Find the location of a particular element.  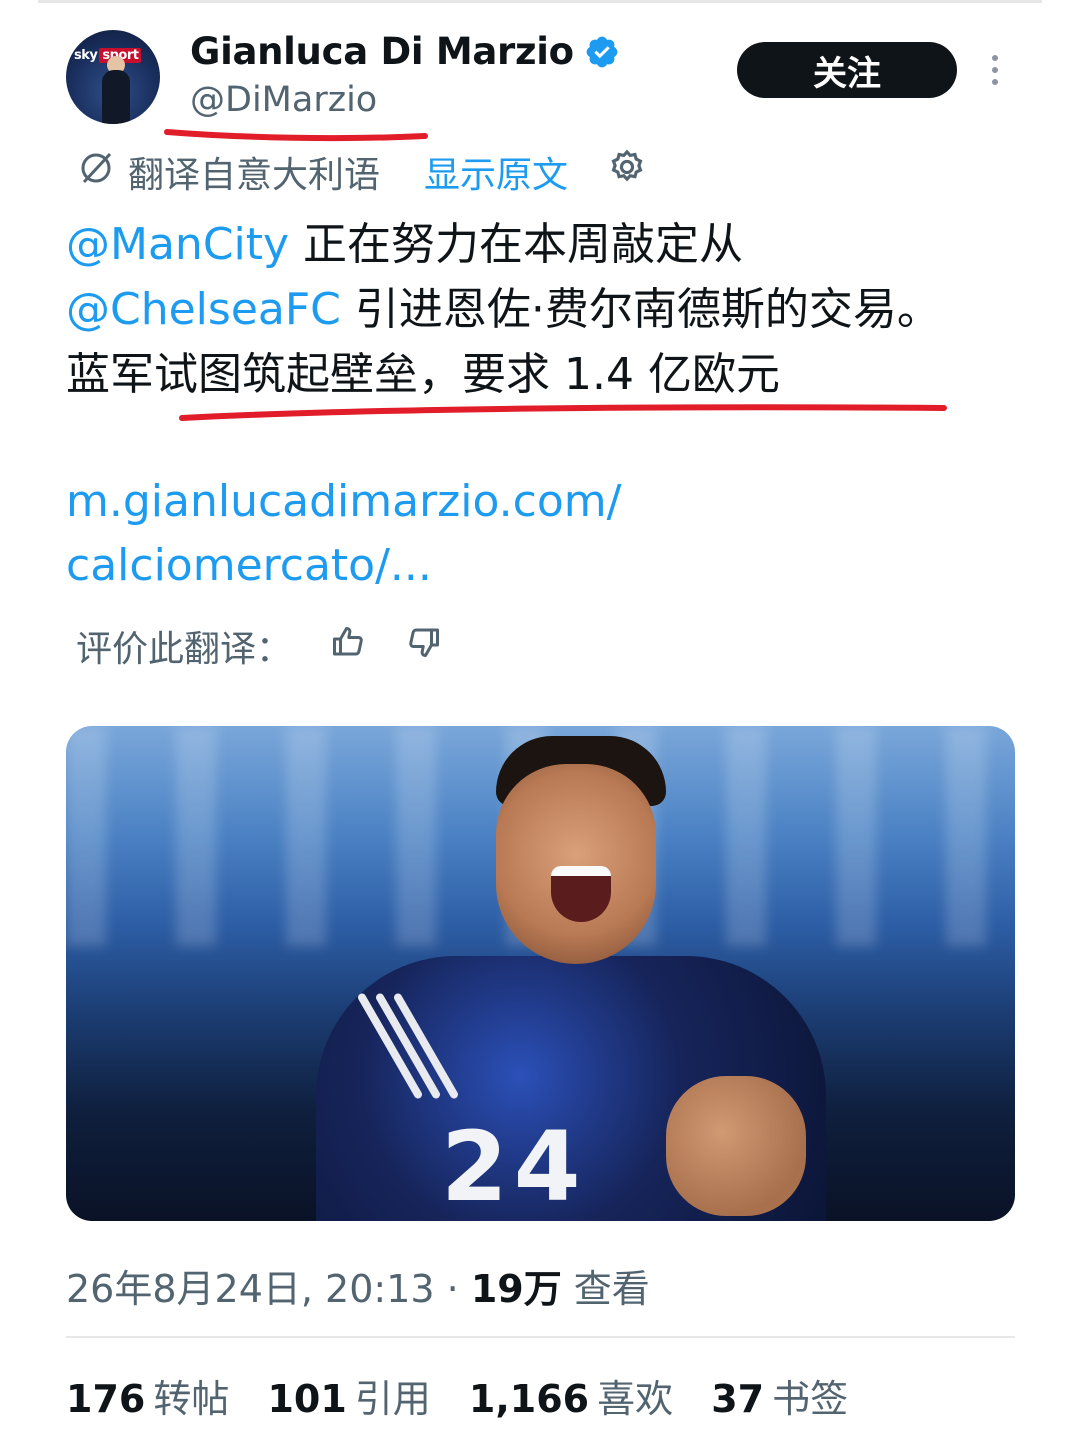

translation-source-label: 翻译自意大利语 is located at coordinates (254, 175).